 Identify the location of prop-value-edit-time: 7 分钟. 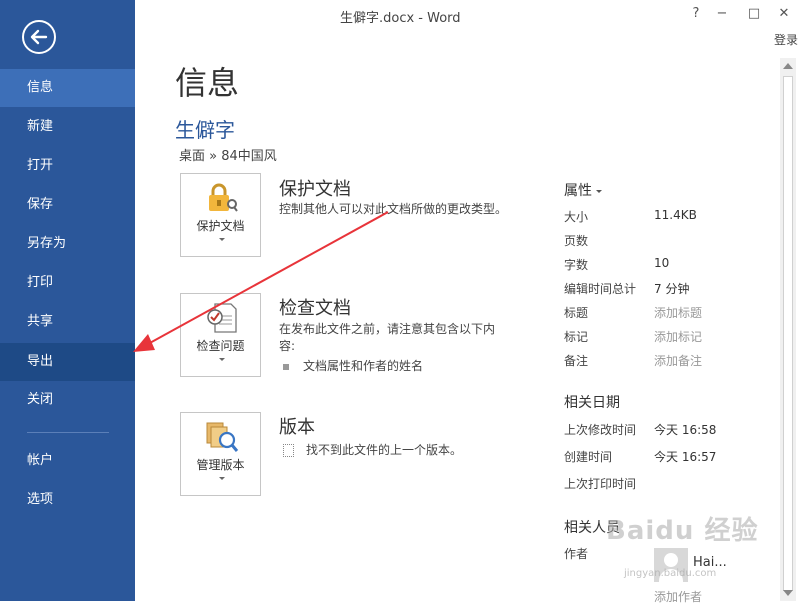
(672, 289).